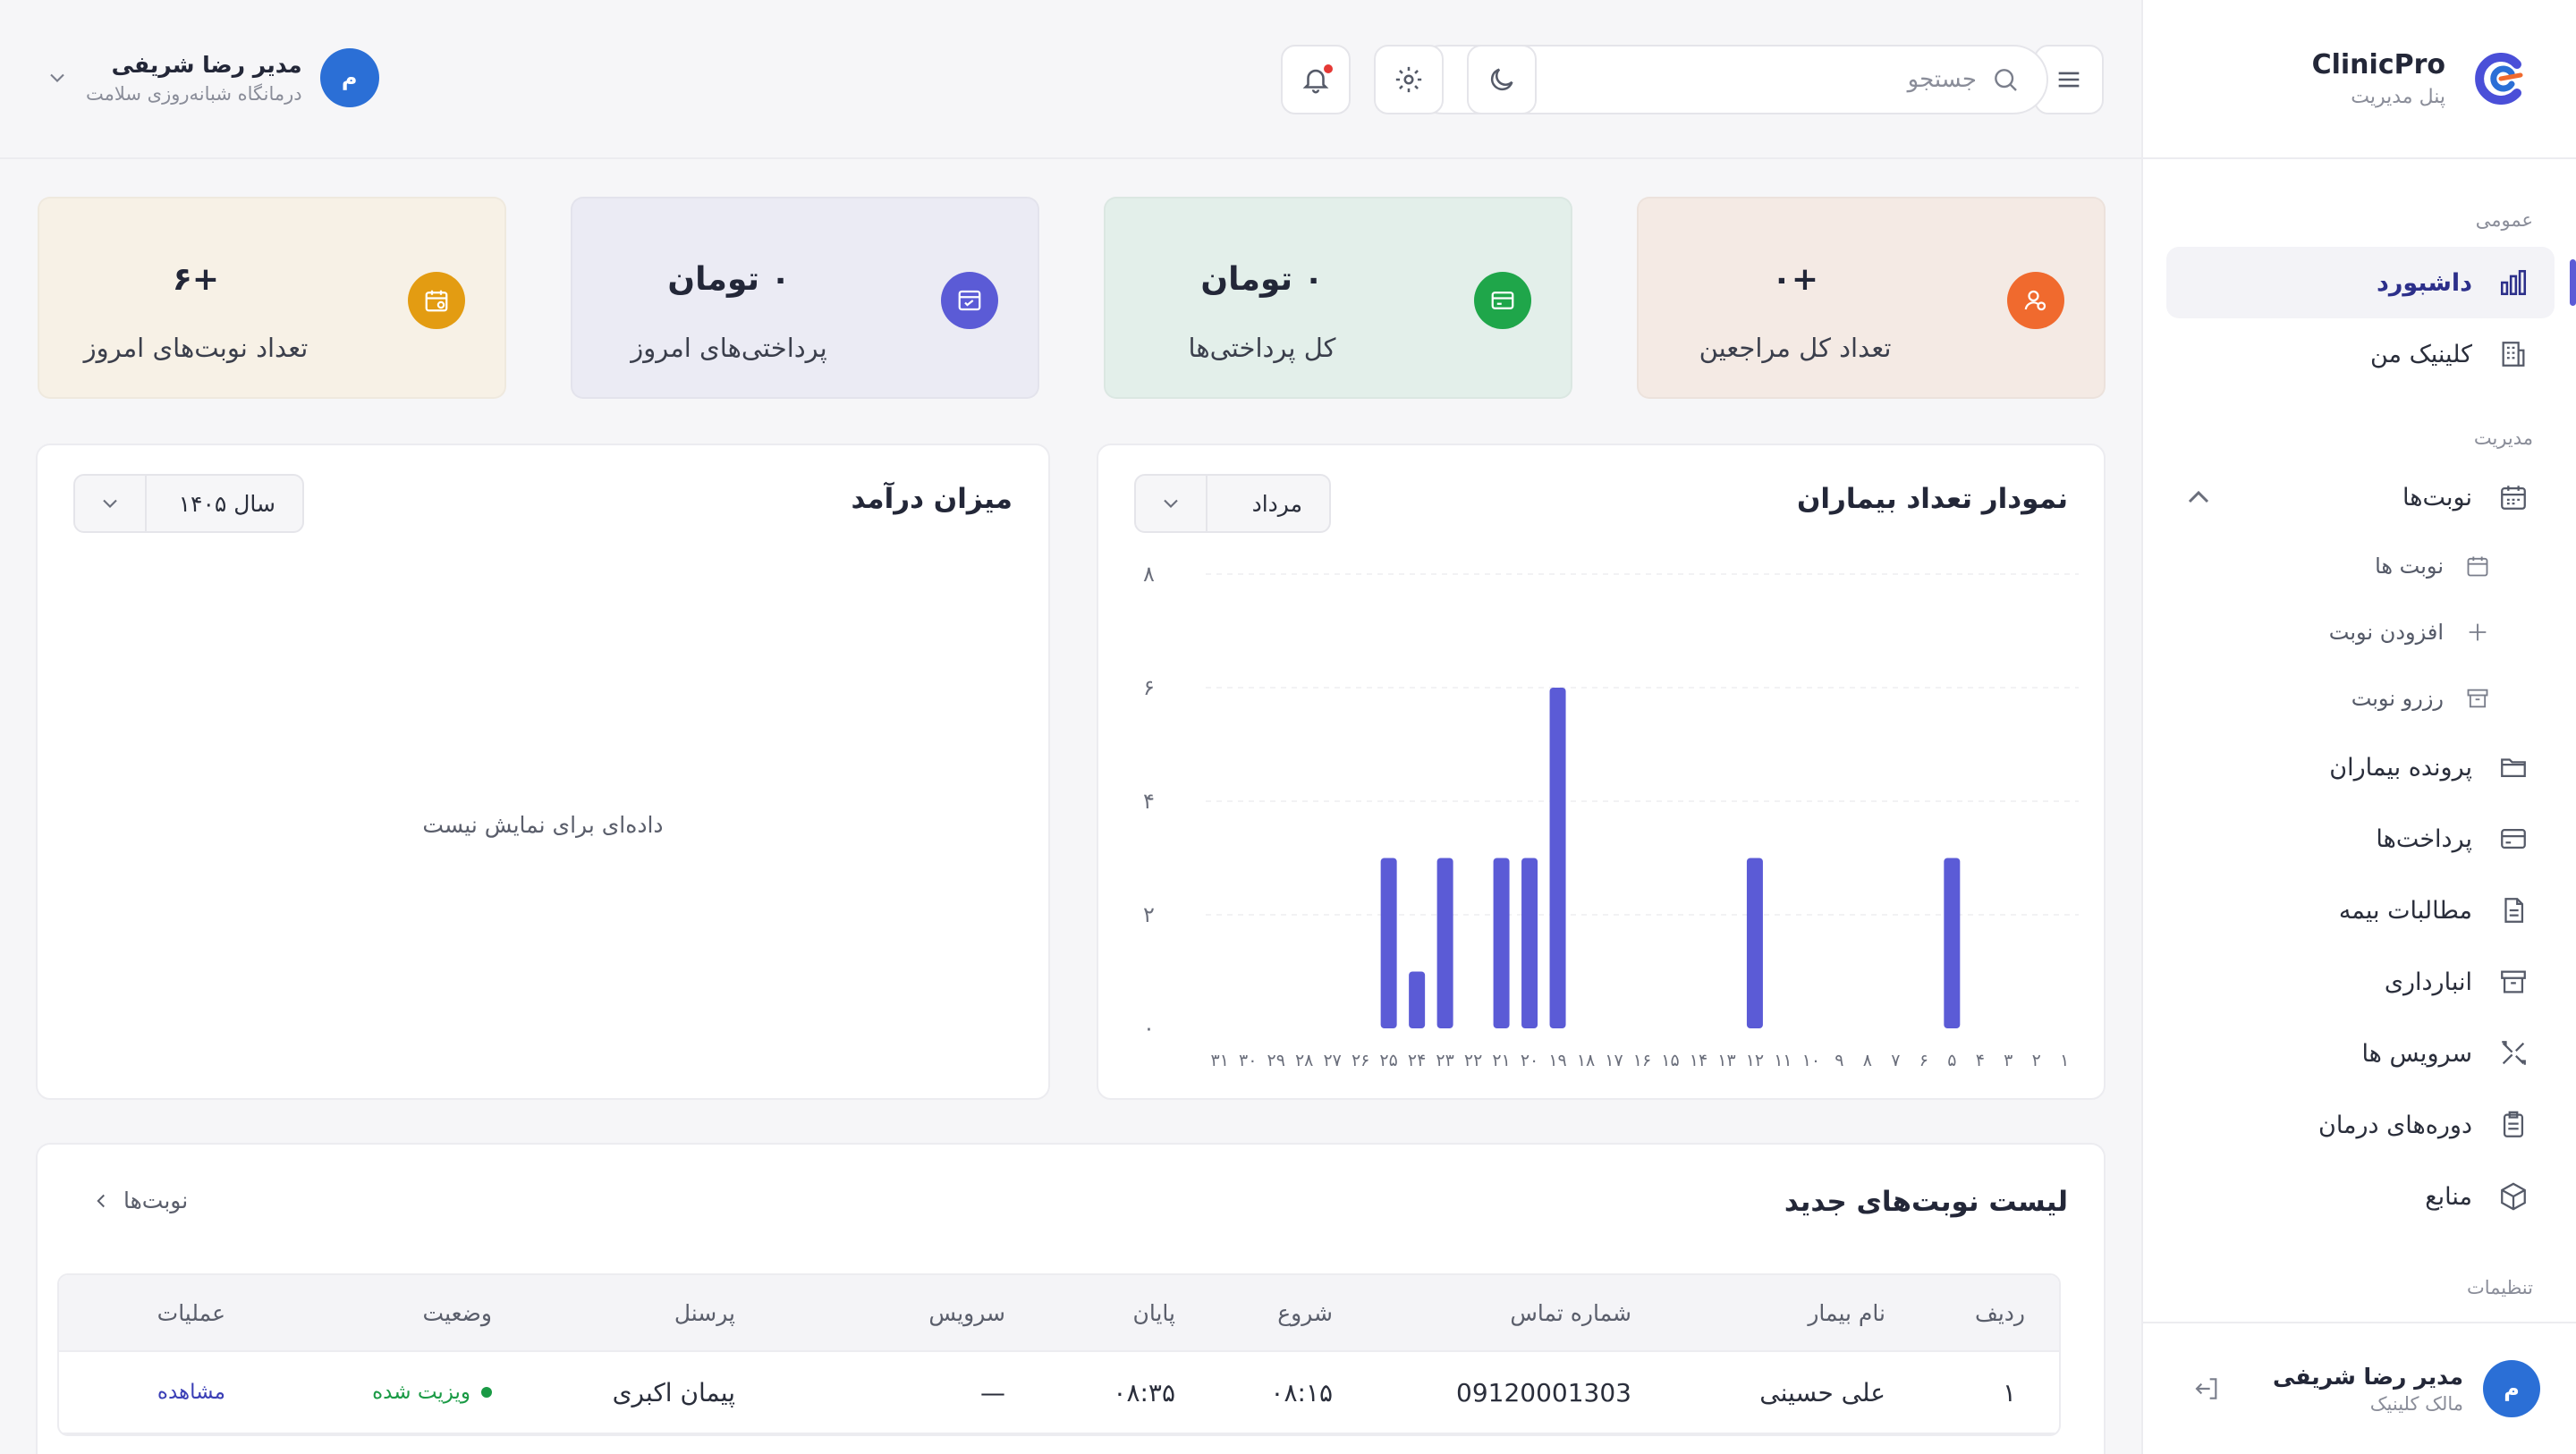 Image resolution: width=2576 pixels, height=1454 pixels. Describe the element at coordinates (2207, 1388) in the screenshot. I see `logout-icon` at that location.